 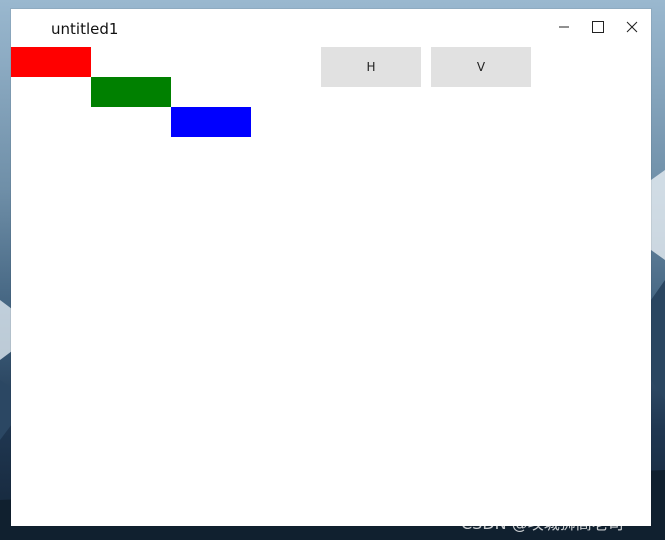 I want to click on close-button, so click(x=632, y=27).